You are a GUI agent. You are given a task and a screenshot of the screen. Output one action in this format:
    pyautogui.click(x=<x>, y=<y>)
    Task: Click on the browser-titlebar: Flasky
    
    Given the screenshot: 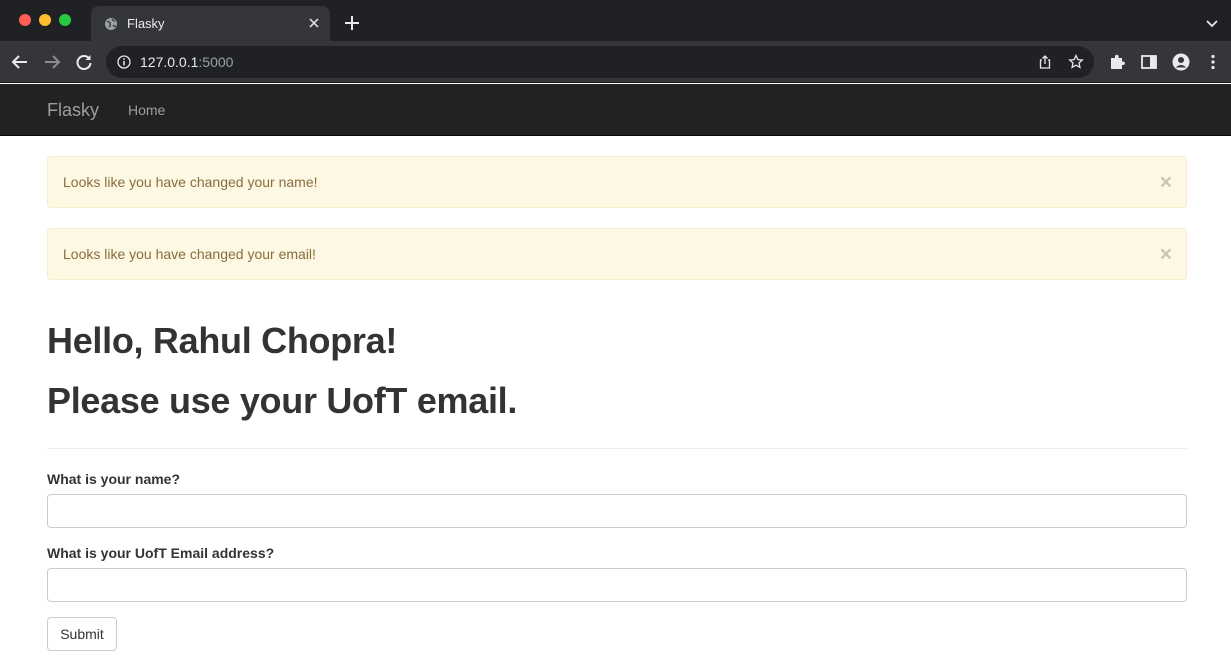 What is the action you would take?
    pyautogui.click(x=615, y=20)
    